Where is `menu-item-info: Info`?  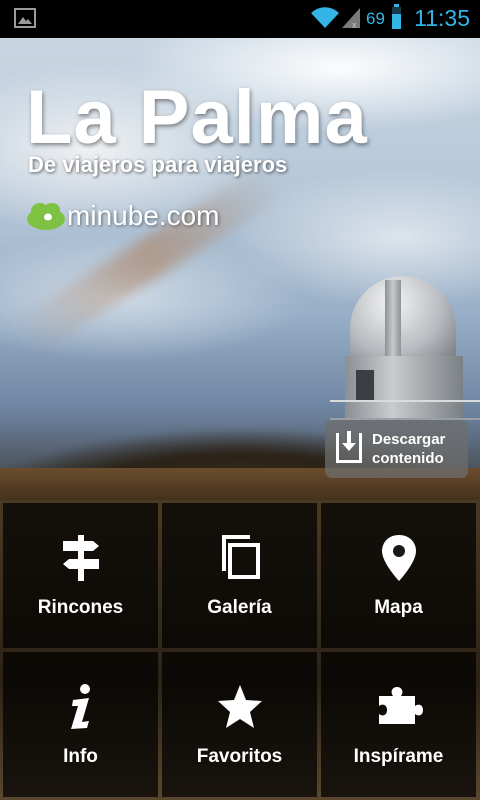 menu-item-info: Info is located at coordinates (80, 724).